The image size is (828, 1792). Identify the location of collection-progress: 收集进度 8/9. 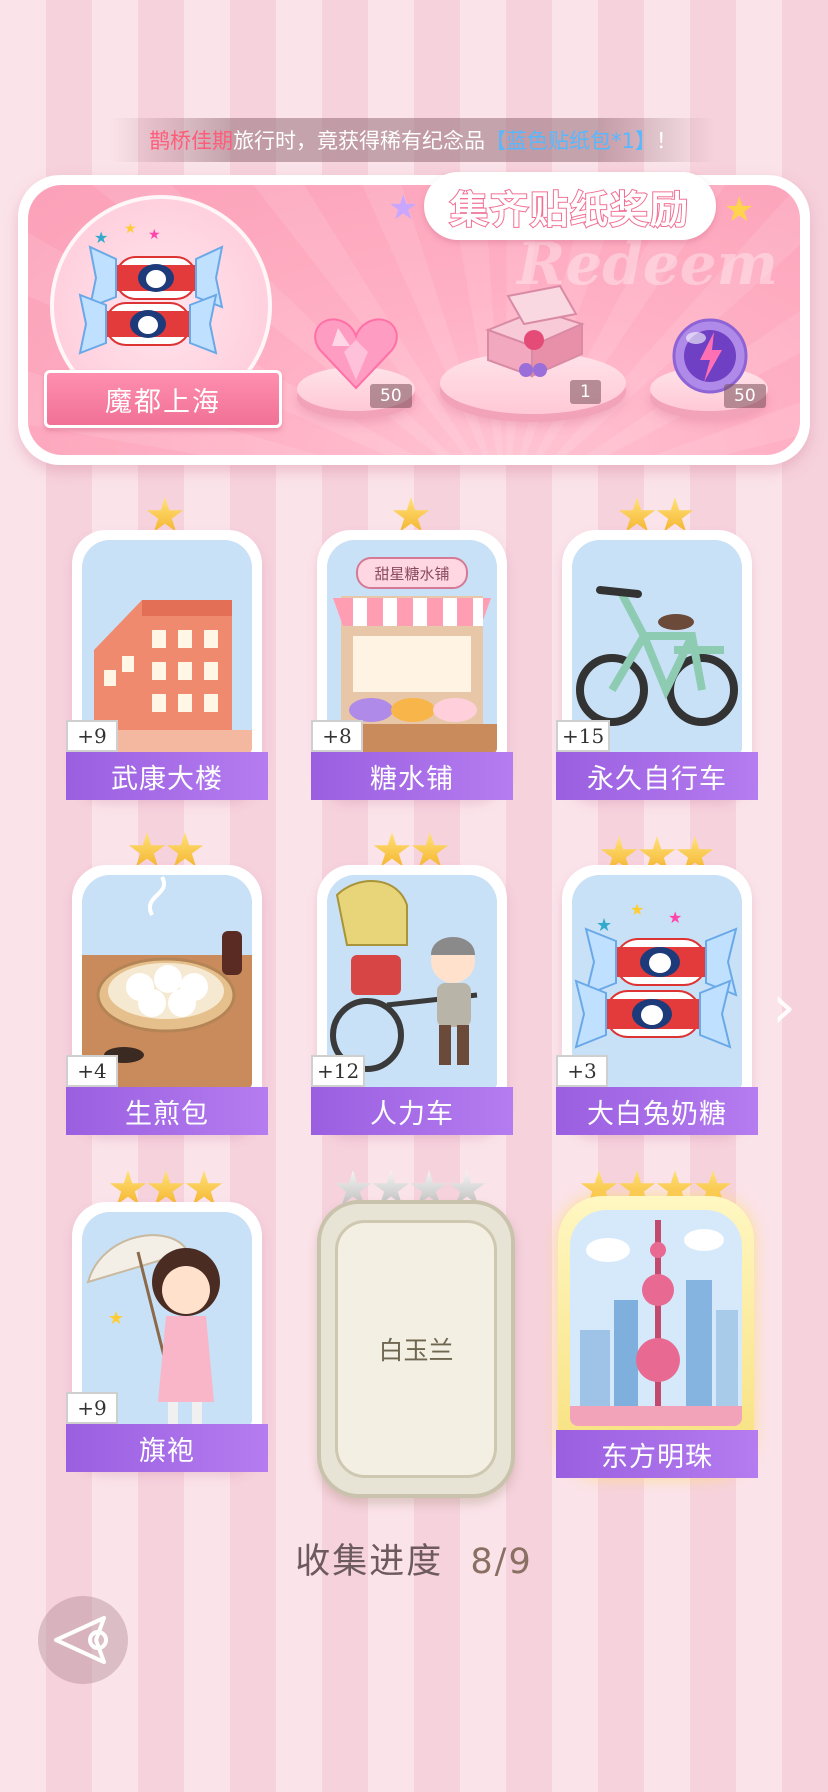
(414, 1558).